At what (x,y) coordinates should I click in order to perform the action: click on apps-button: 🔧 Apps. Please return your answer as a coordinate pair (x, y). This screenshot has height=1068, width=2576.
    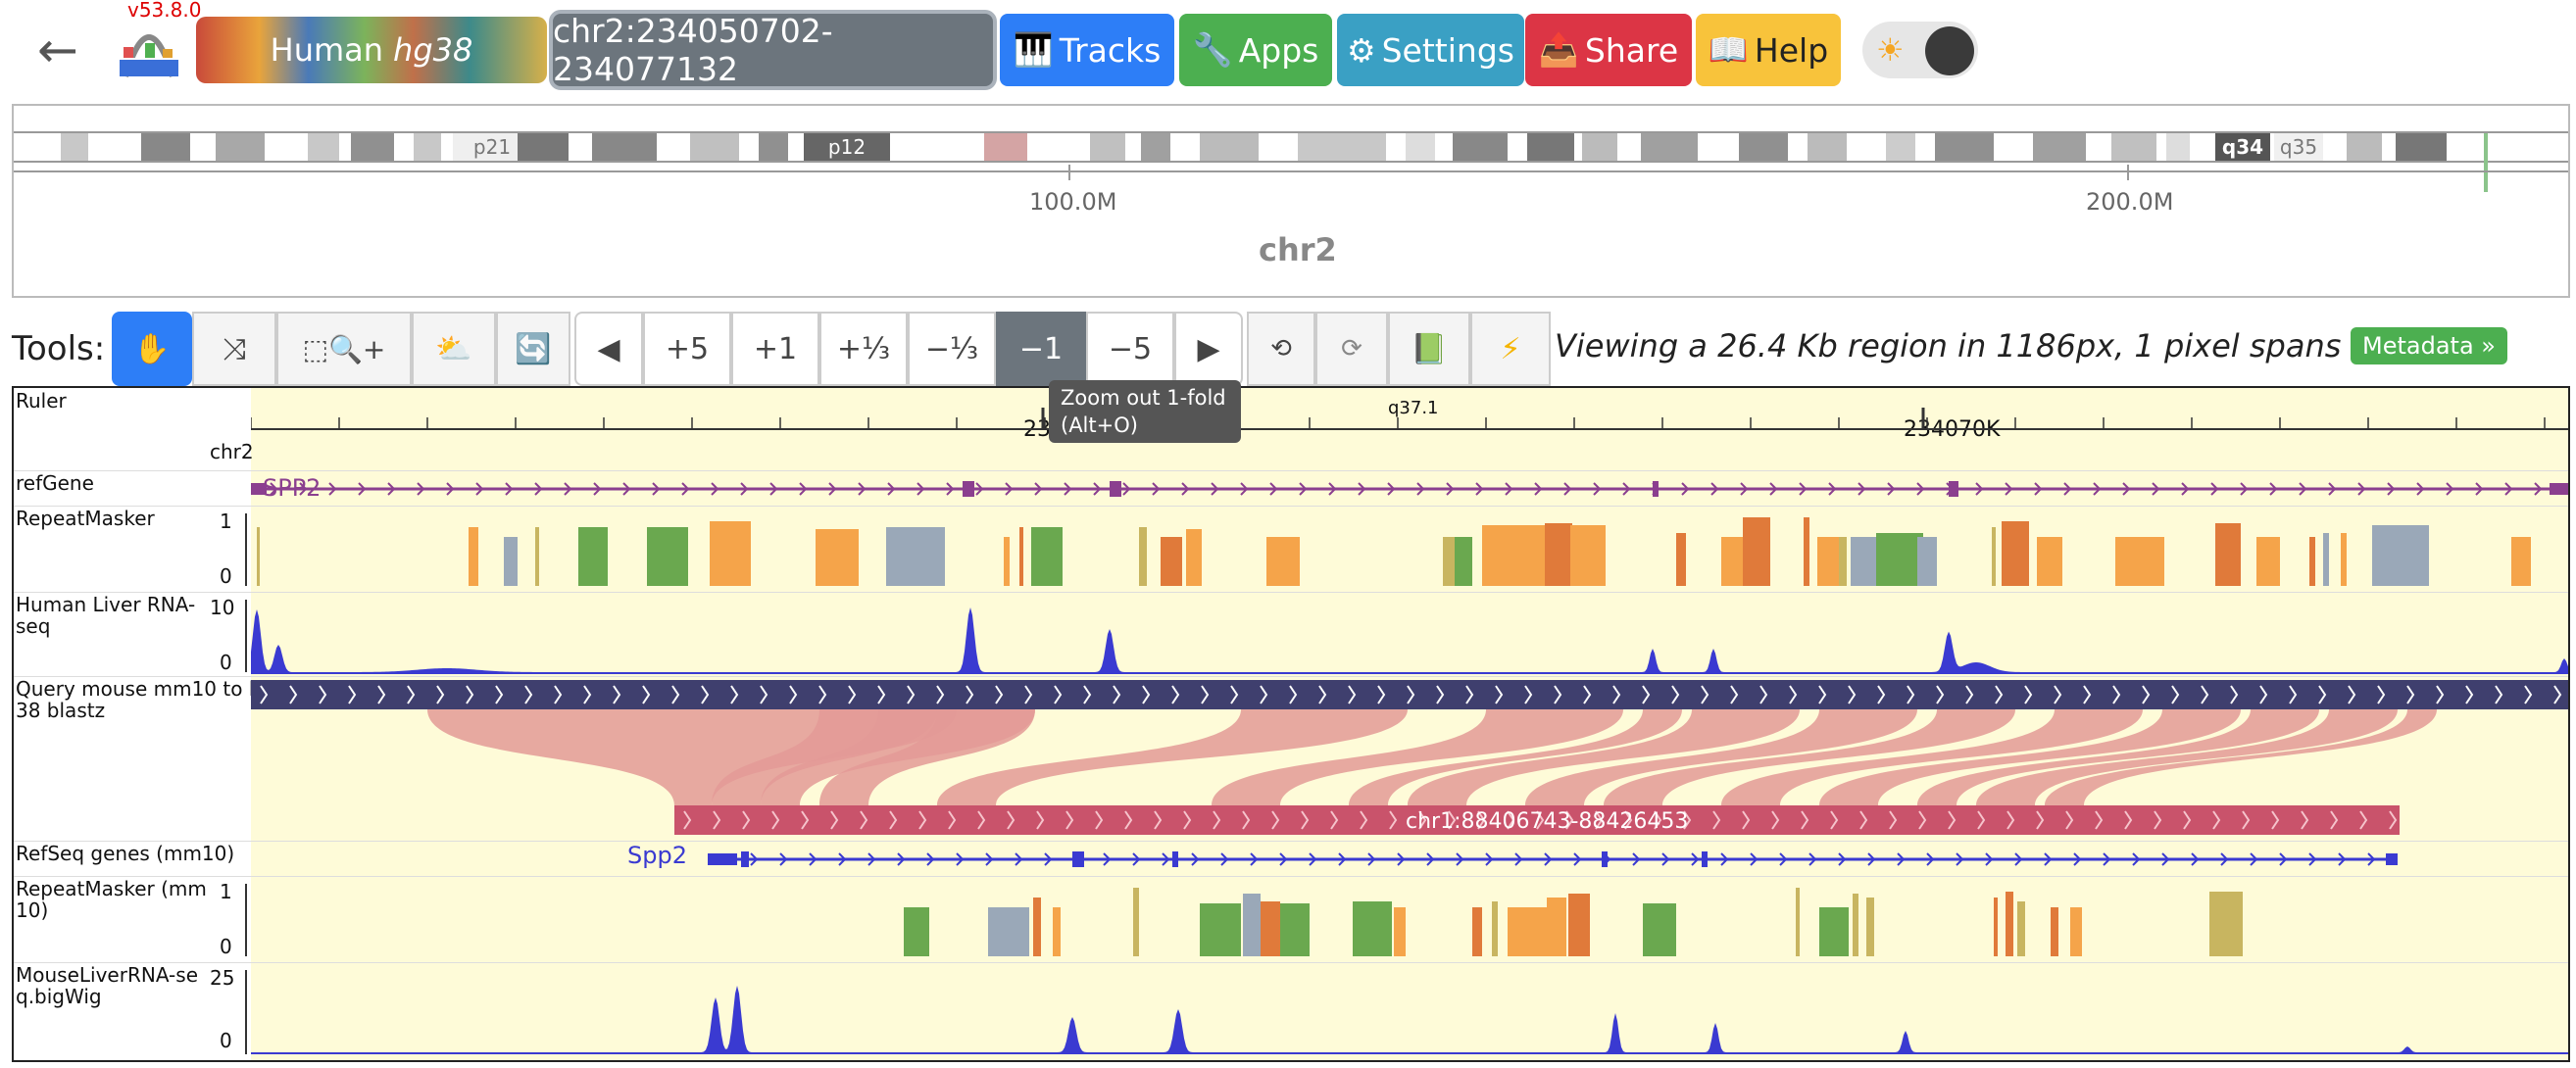
    Looking at the image, I should click on (1255, 50).